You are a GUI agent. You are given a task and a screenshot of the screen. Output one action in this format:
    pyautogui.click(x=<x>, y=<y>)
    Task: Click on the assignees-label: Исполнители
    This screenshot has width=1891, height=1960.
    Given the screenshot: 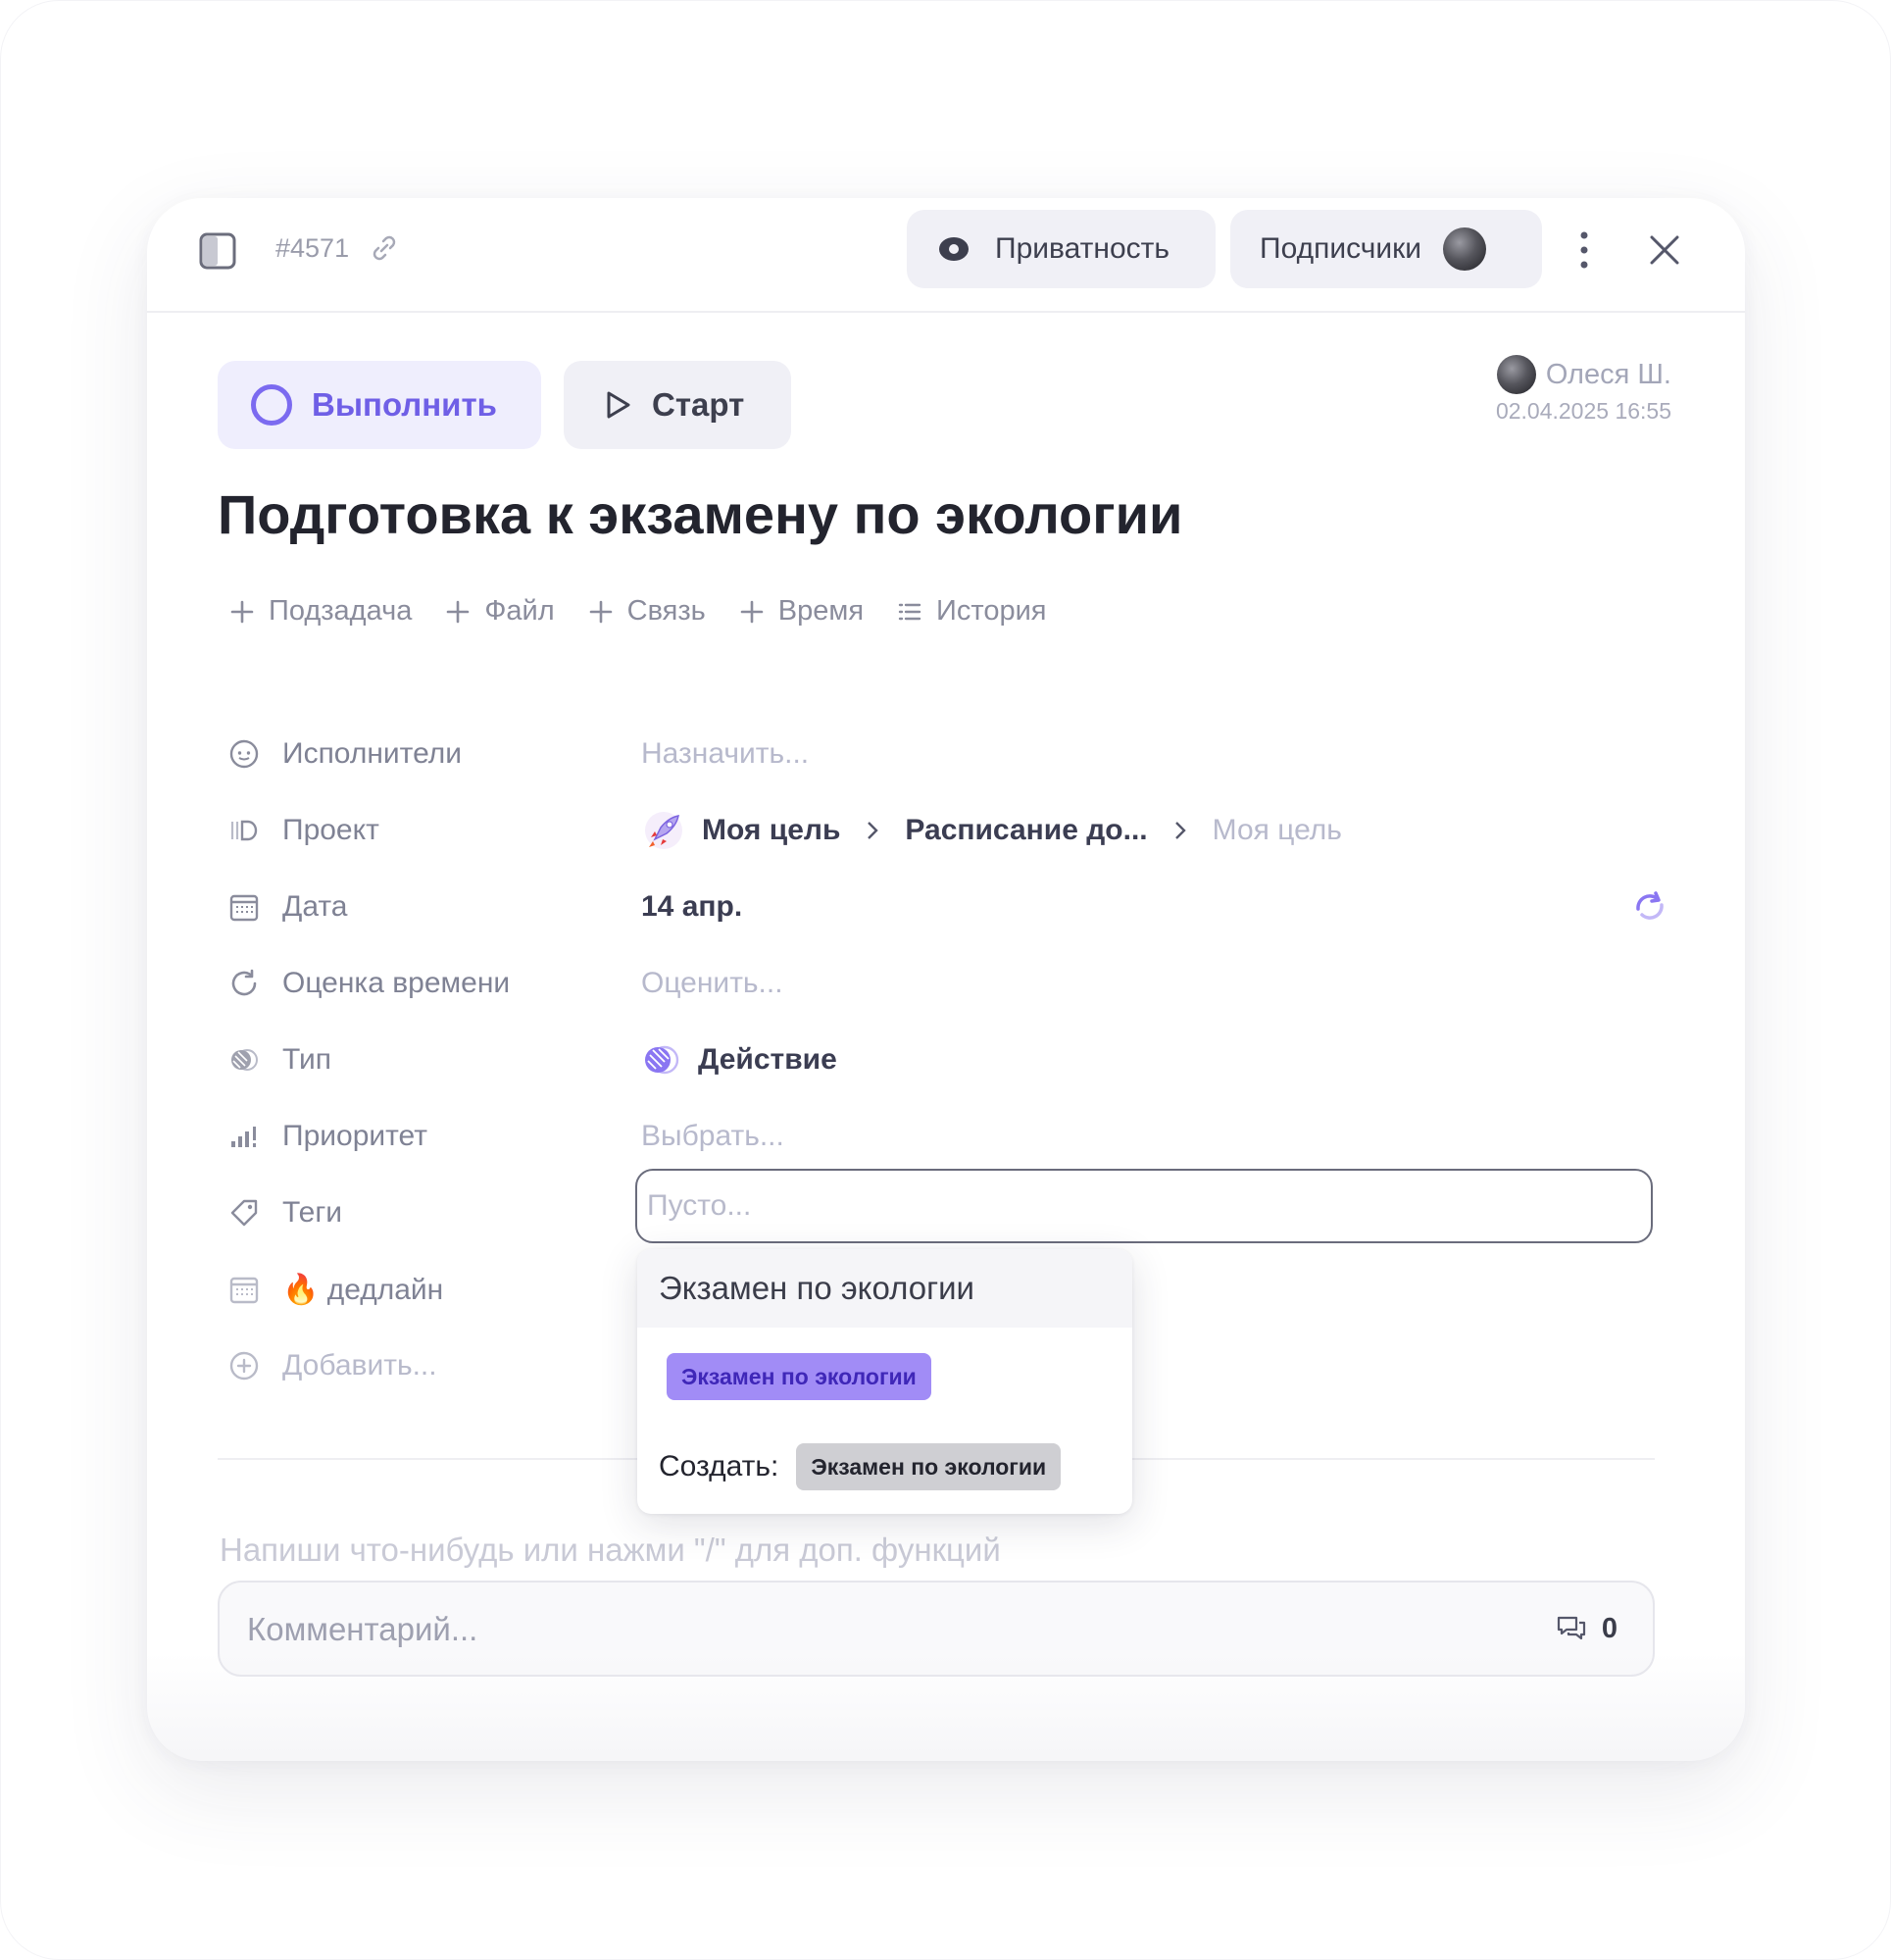 What is the action you would take?
    pyautogui.click(x=372, y=753)
    